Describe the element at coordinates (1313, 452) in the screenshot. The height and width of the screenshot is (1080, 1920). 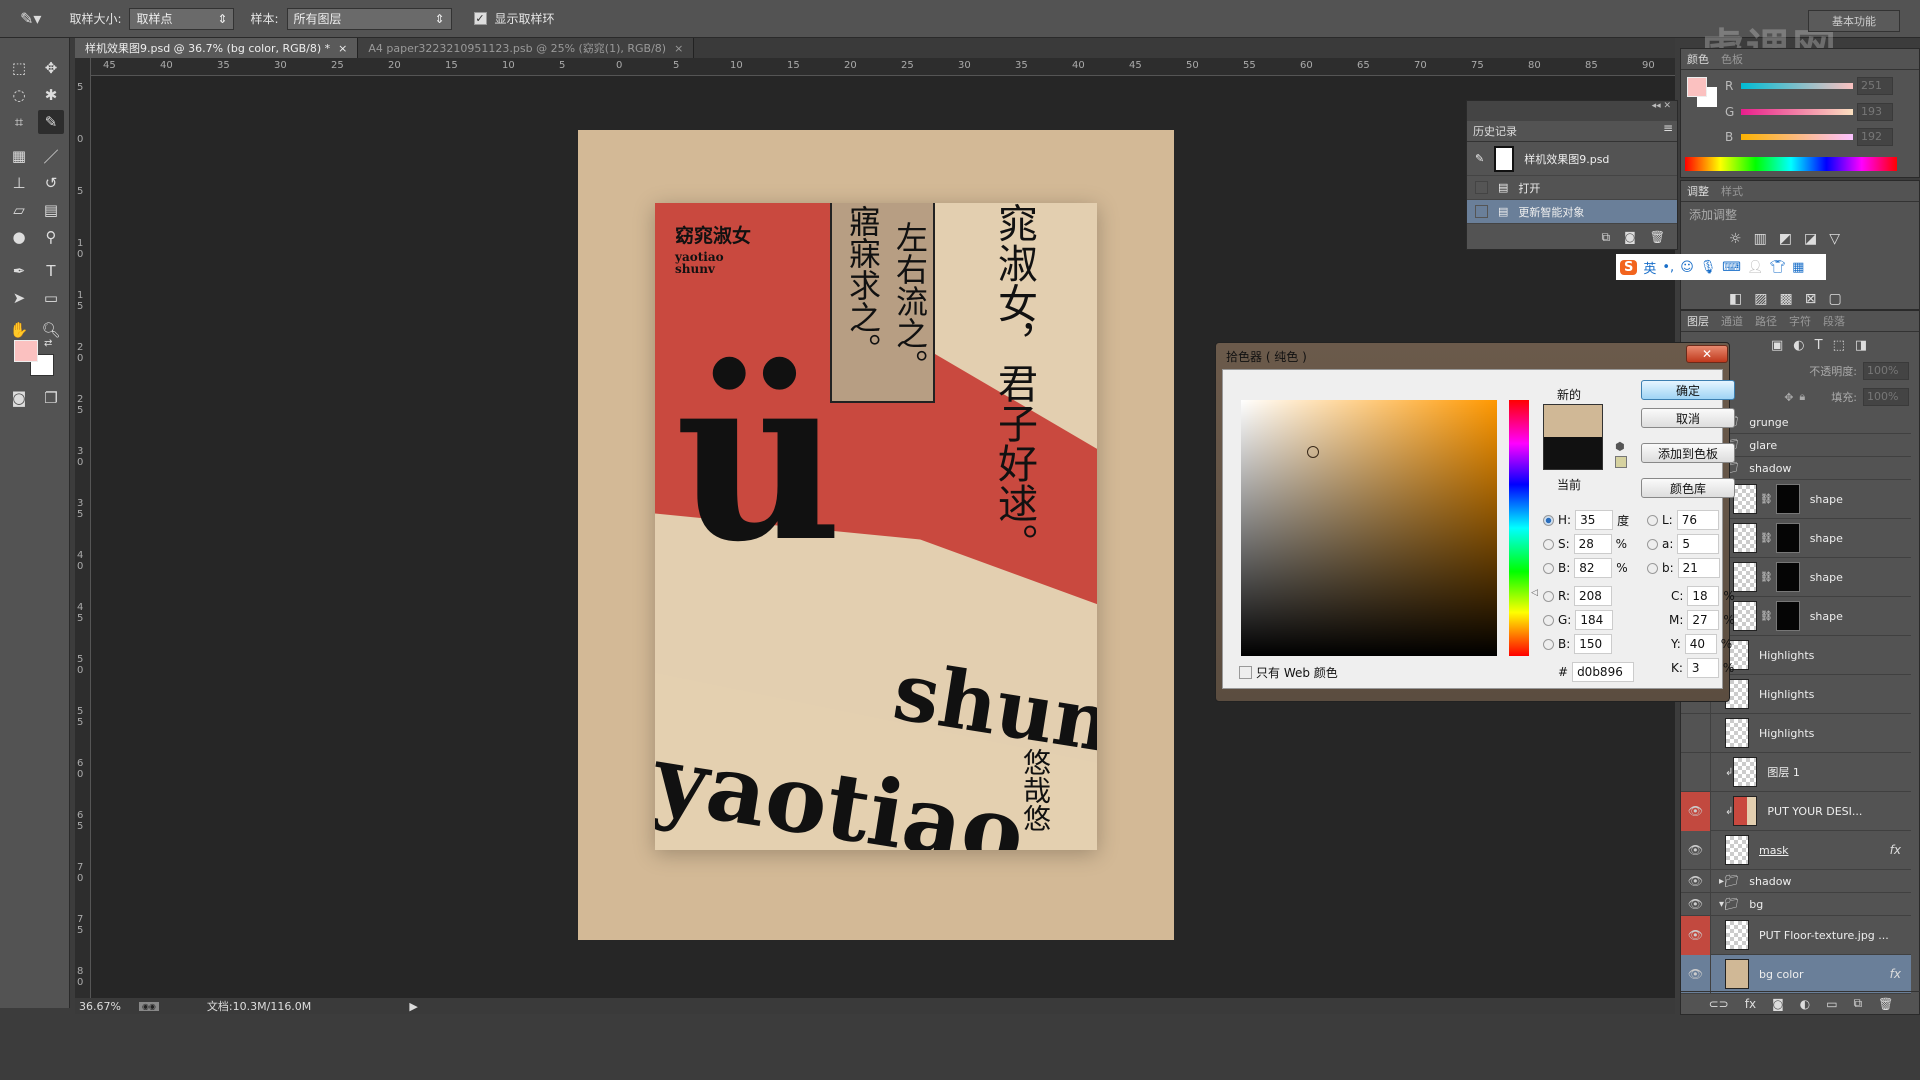
I see `color-field-cursor` at that location.